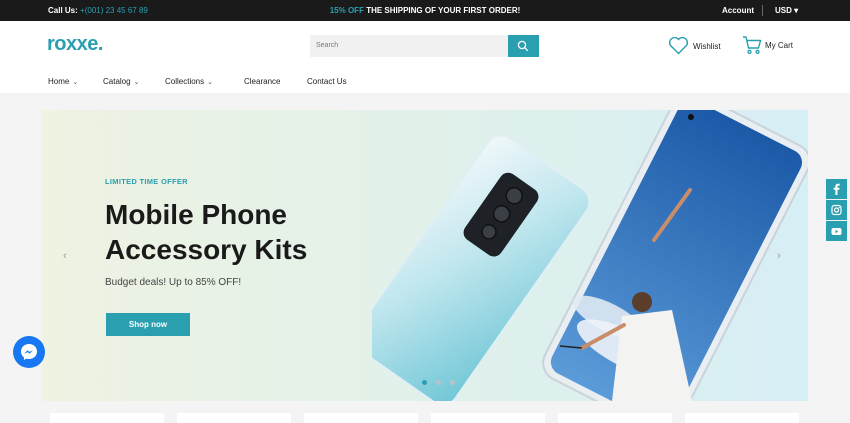 The height and width of the screenshot is (423, 850). I want to click on chevron-down-icon: ▾, so click(796, 10).